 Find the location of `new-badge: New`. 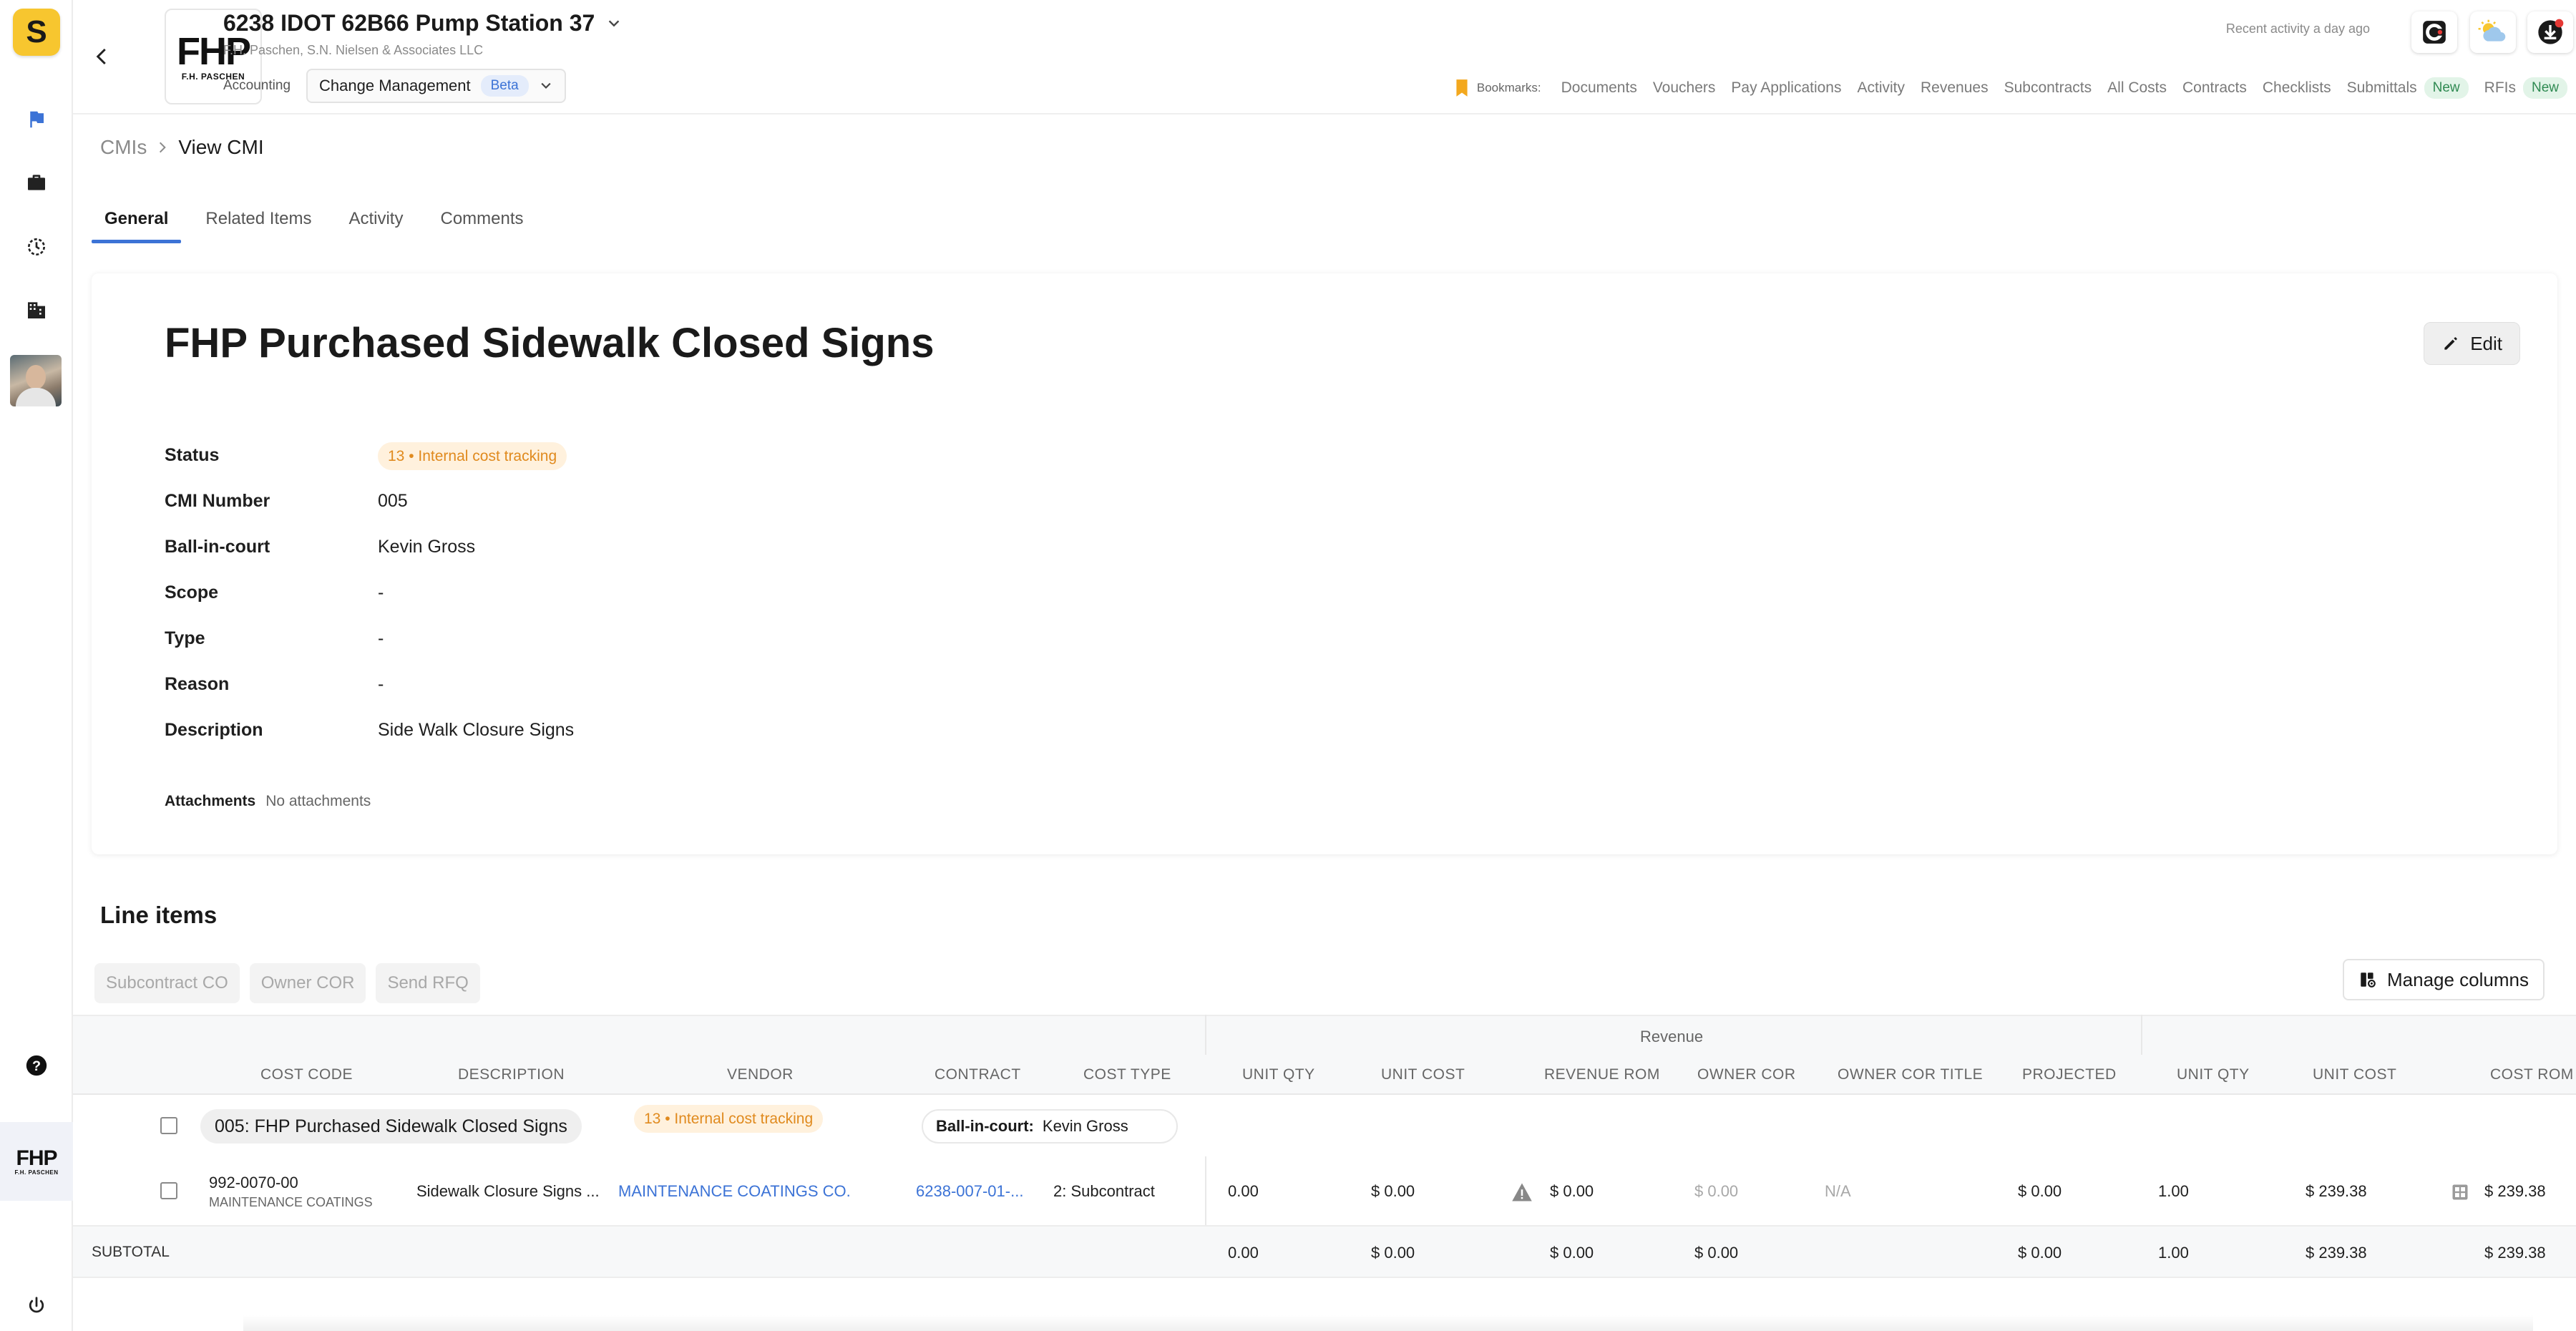

new-badge: New is located at coordinates (2544, 88).